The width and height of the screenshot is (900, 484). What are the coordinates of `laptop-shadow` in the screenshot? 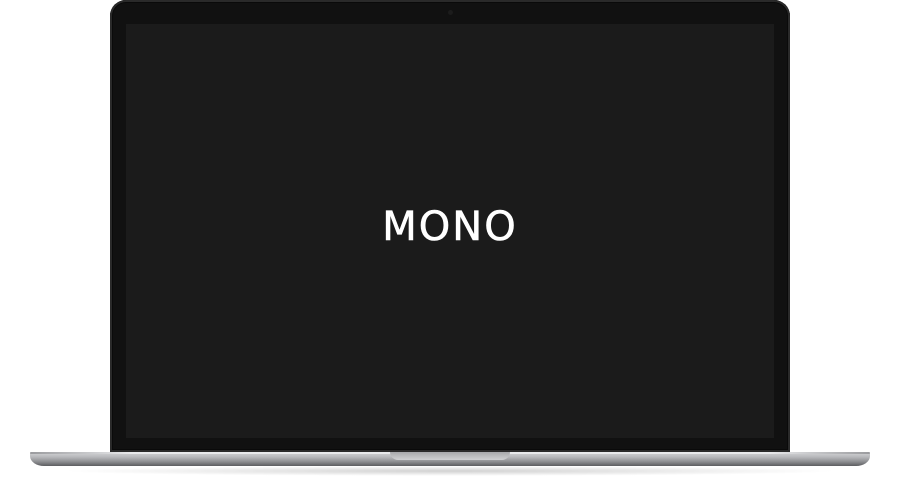 It's located at (450, 471).